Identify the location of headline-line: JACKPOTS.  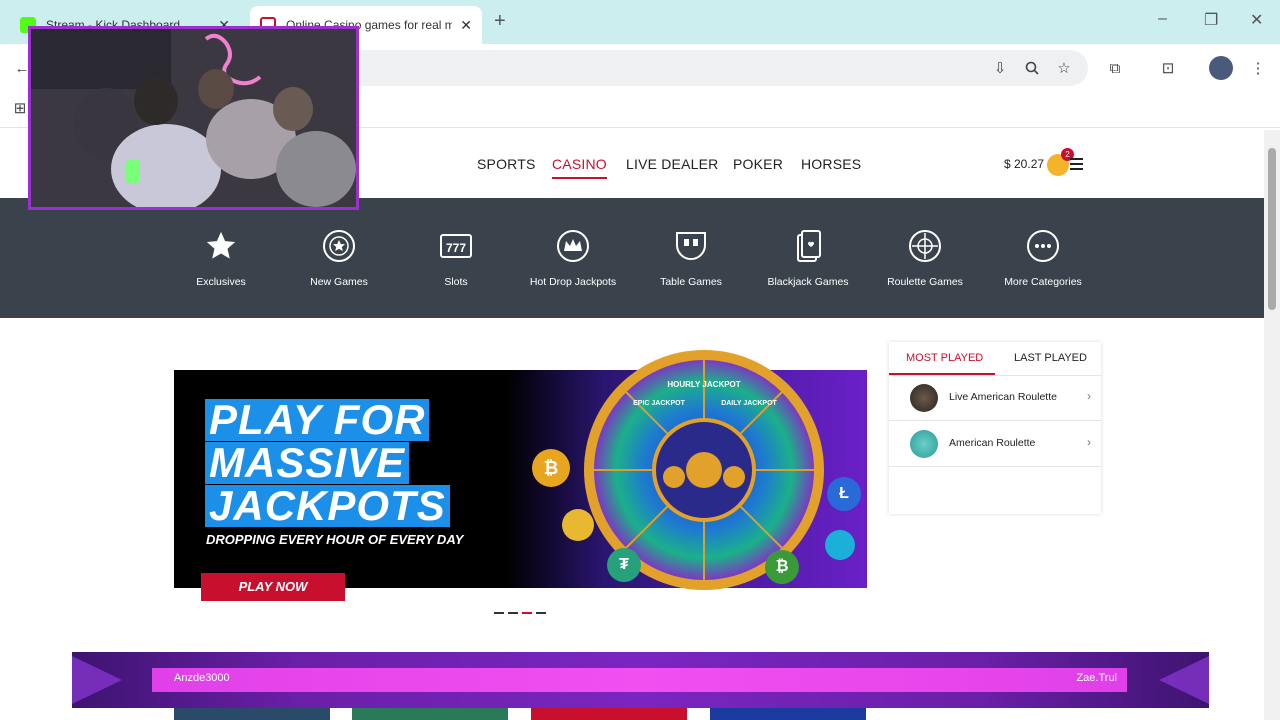
(327, 506).